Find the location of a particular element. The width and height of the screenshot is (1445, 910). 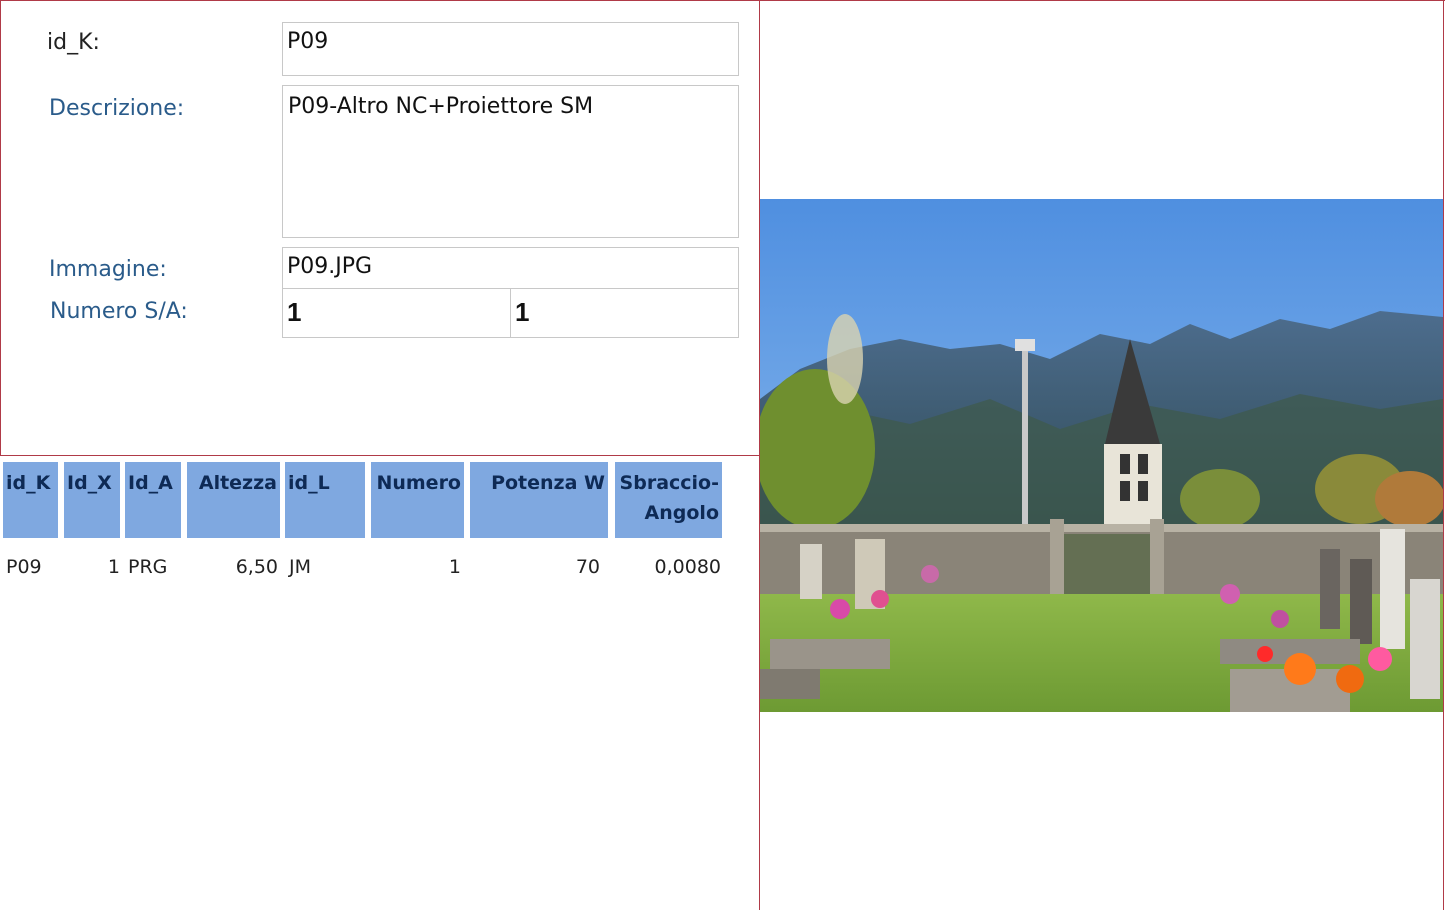

header-id-l: id_L is located at coordinates (325, 500).